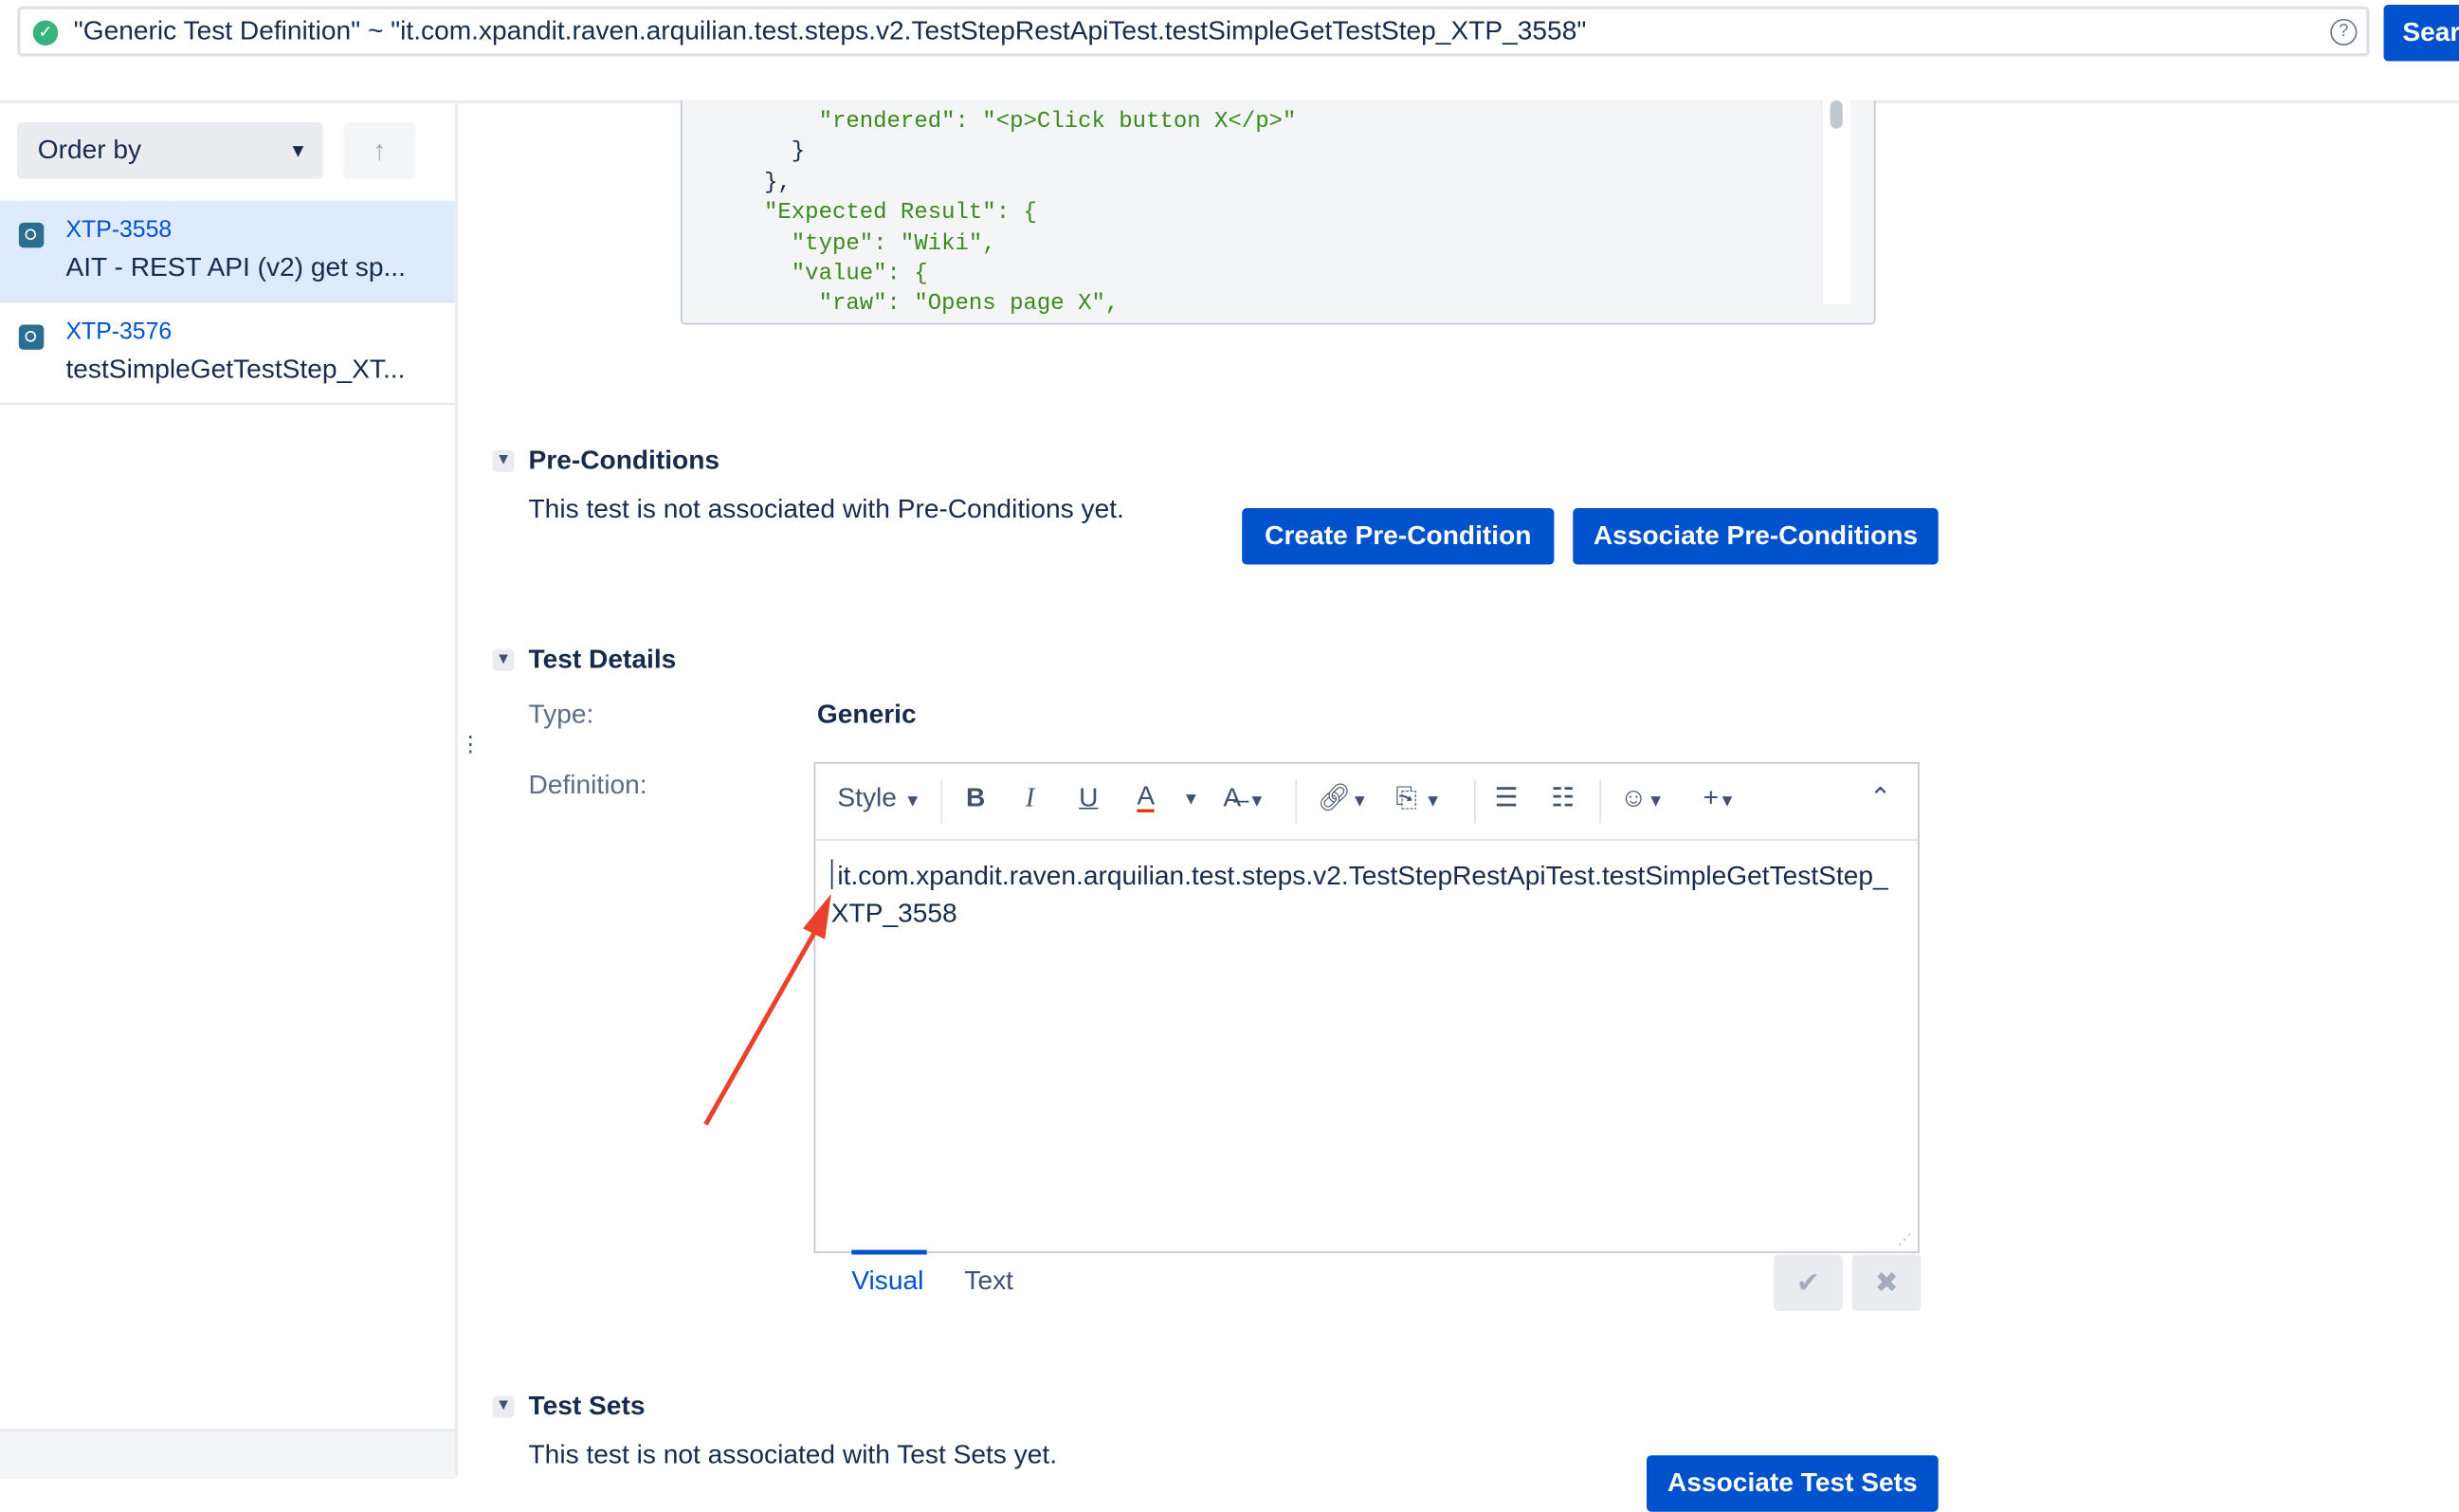 The width and height of the screenshot is (2459, 1512). What do you see at coordinates (1835, 202) in the screenshot?
I see `code-scrollbar` at bounding box center [1835, 202].